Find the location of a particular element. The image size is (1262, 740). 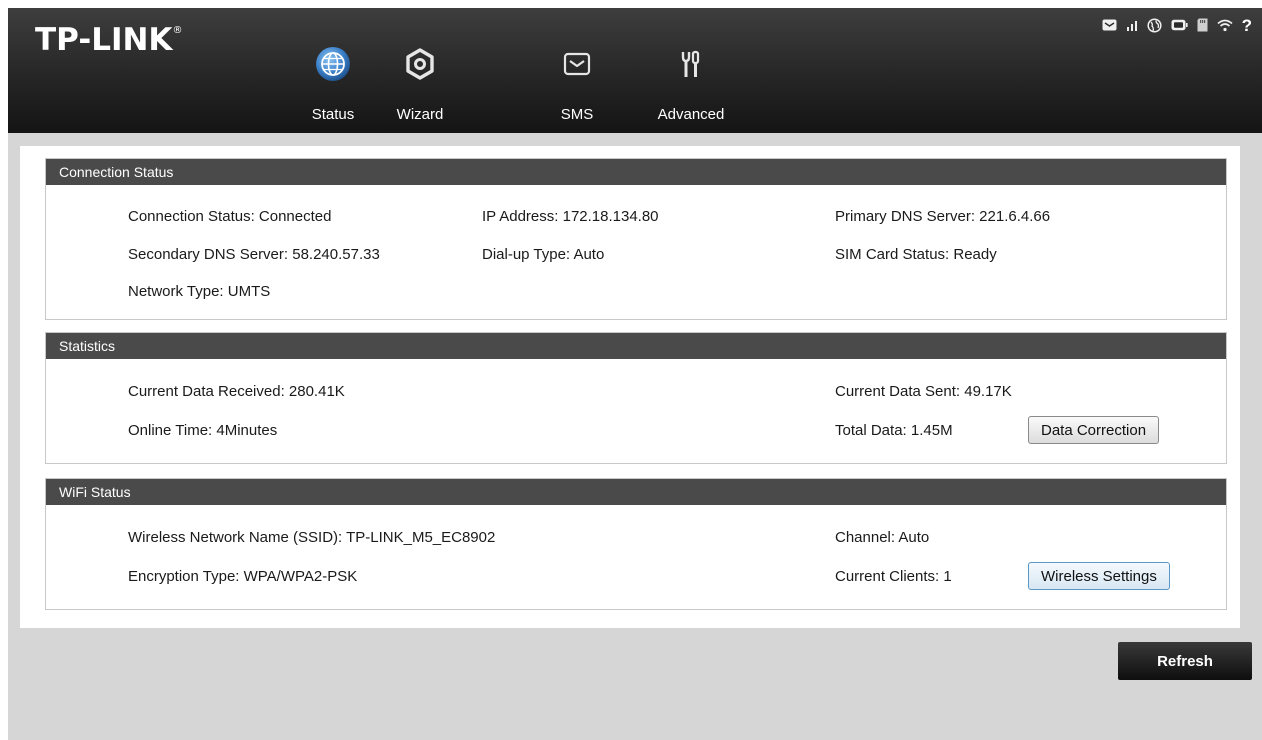

wifi-status-title: WiFi Status is located at coordinates (636, 492).